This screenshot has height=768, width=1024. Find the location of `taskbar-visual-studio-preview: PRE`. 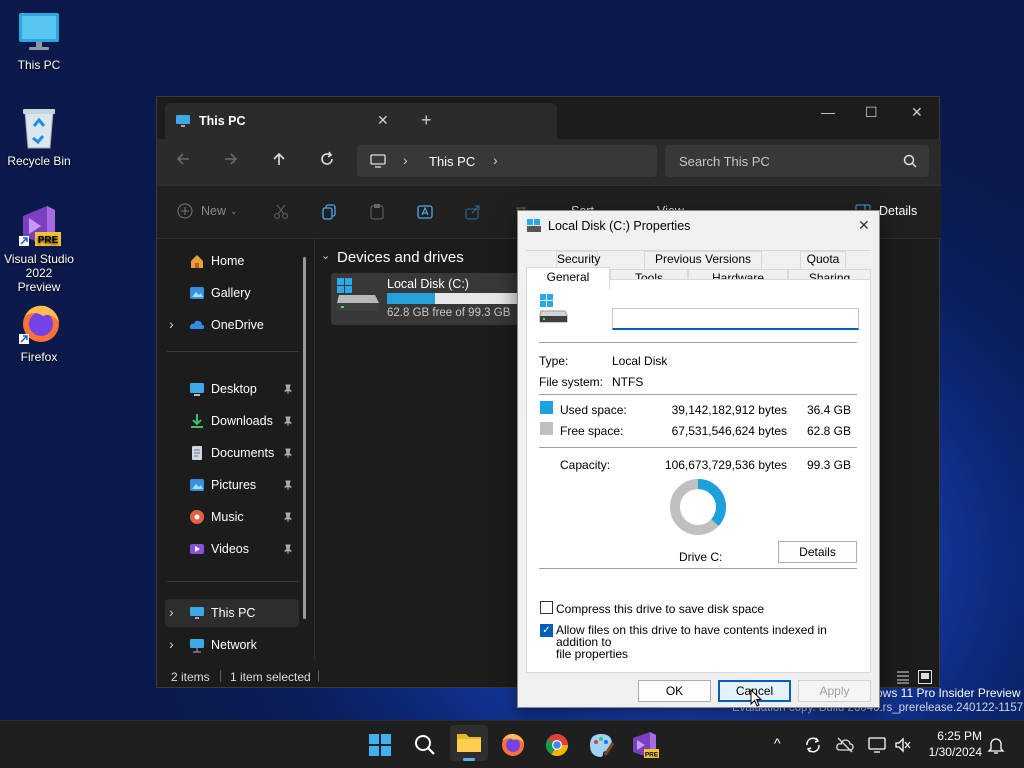

taskbar-visual-studio-preview: PRE is located at coordinates (645, 745).